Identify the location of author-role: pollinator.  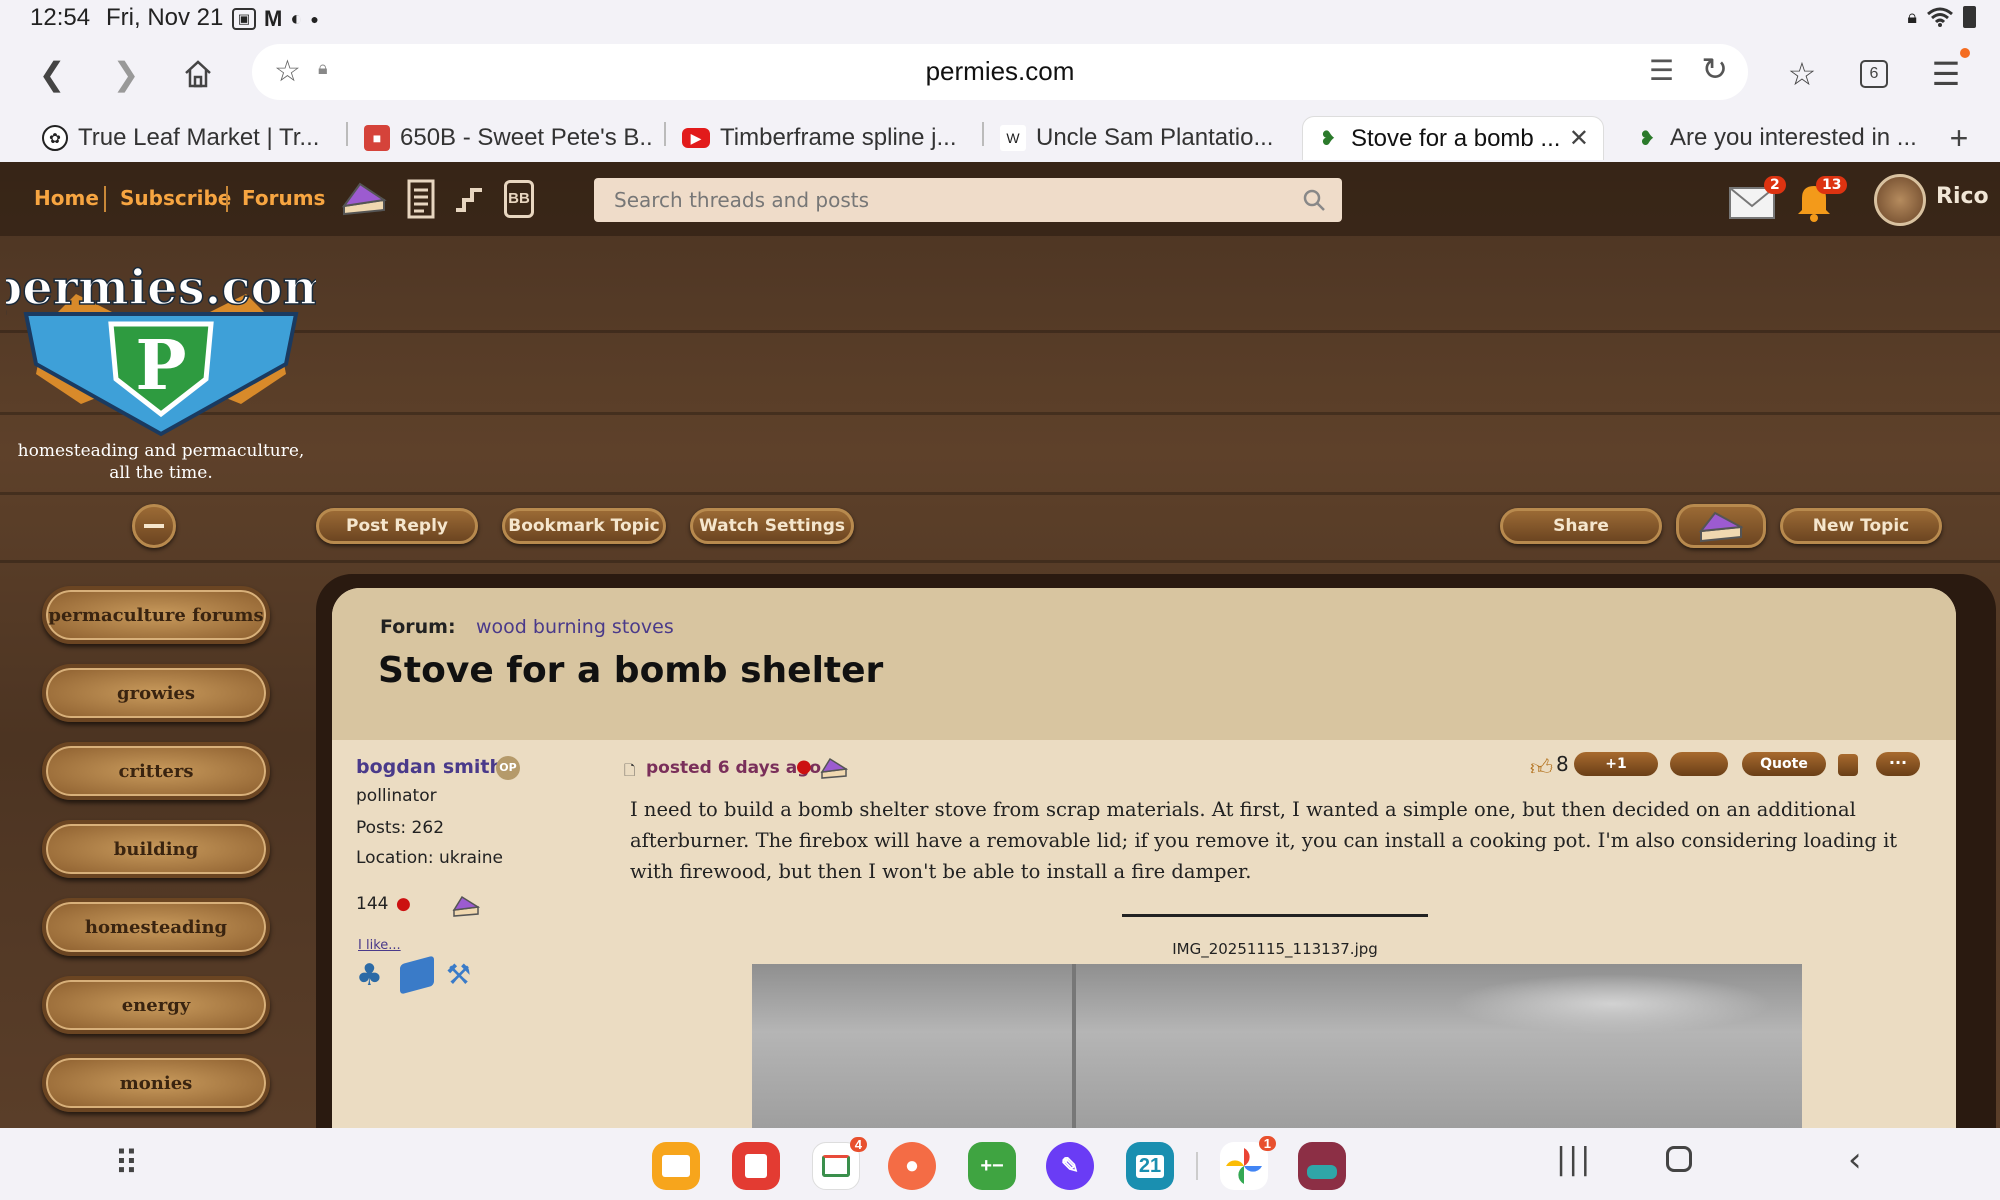
(396, 796).